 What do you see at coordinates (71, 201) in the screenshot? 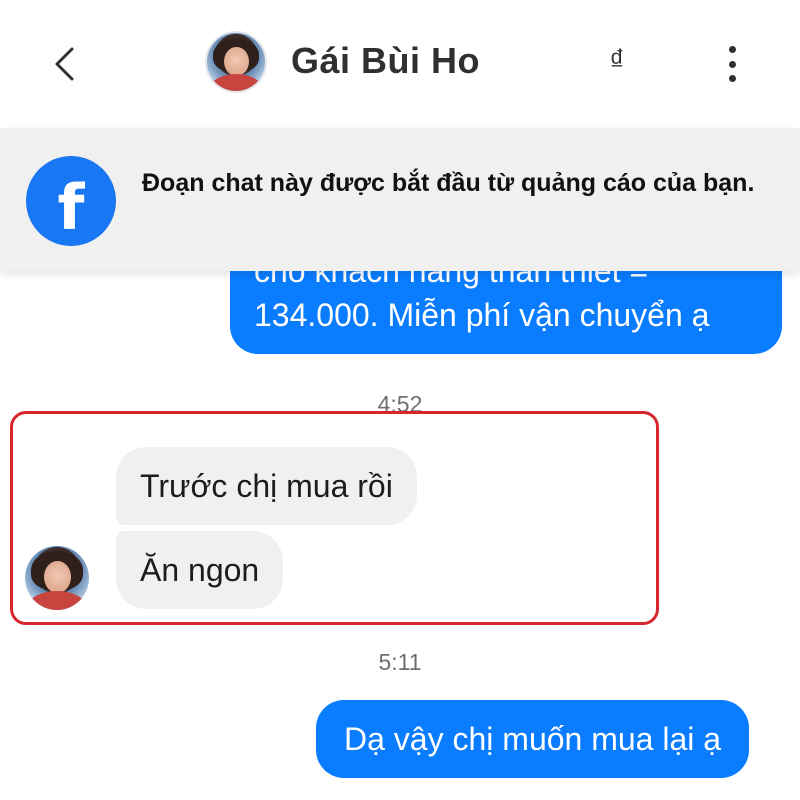
I see `facebook-logo-icon: f` at bounding box center [71, 201].